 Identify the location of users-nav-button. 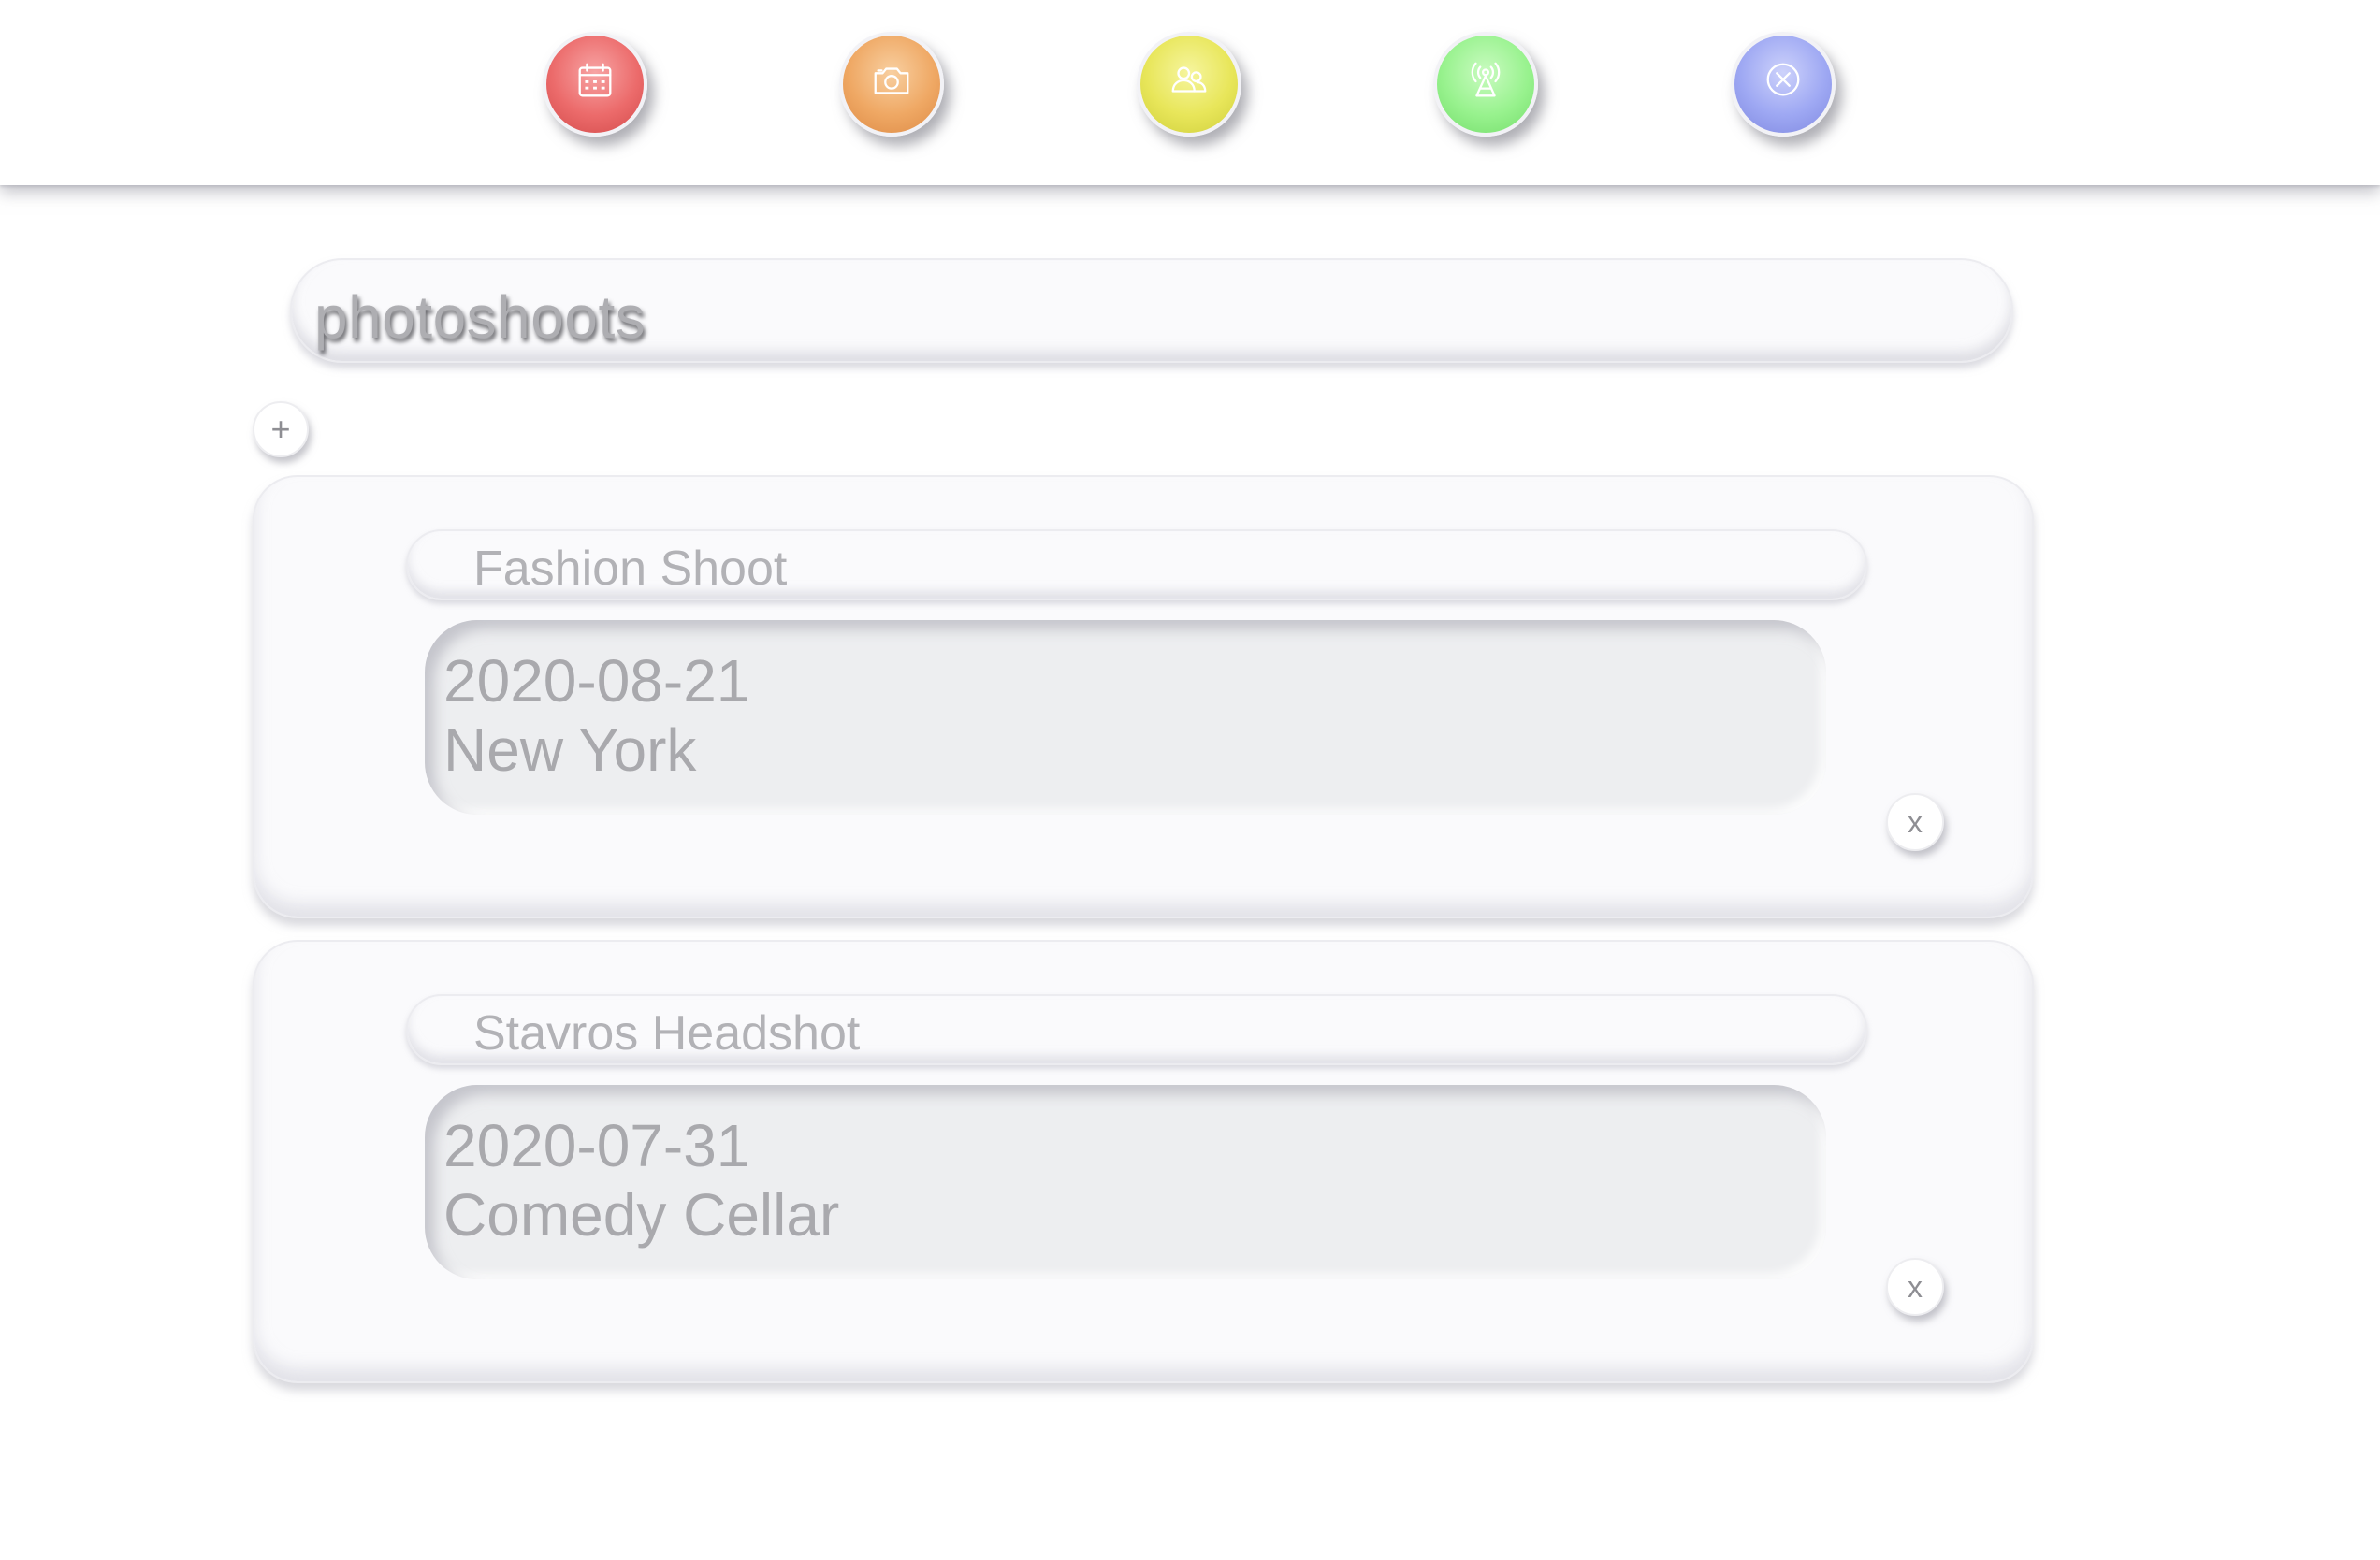
(1189, 84).